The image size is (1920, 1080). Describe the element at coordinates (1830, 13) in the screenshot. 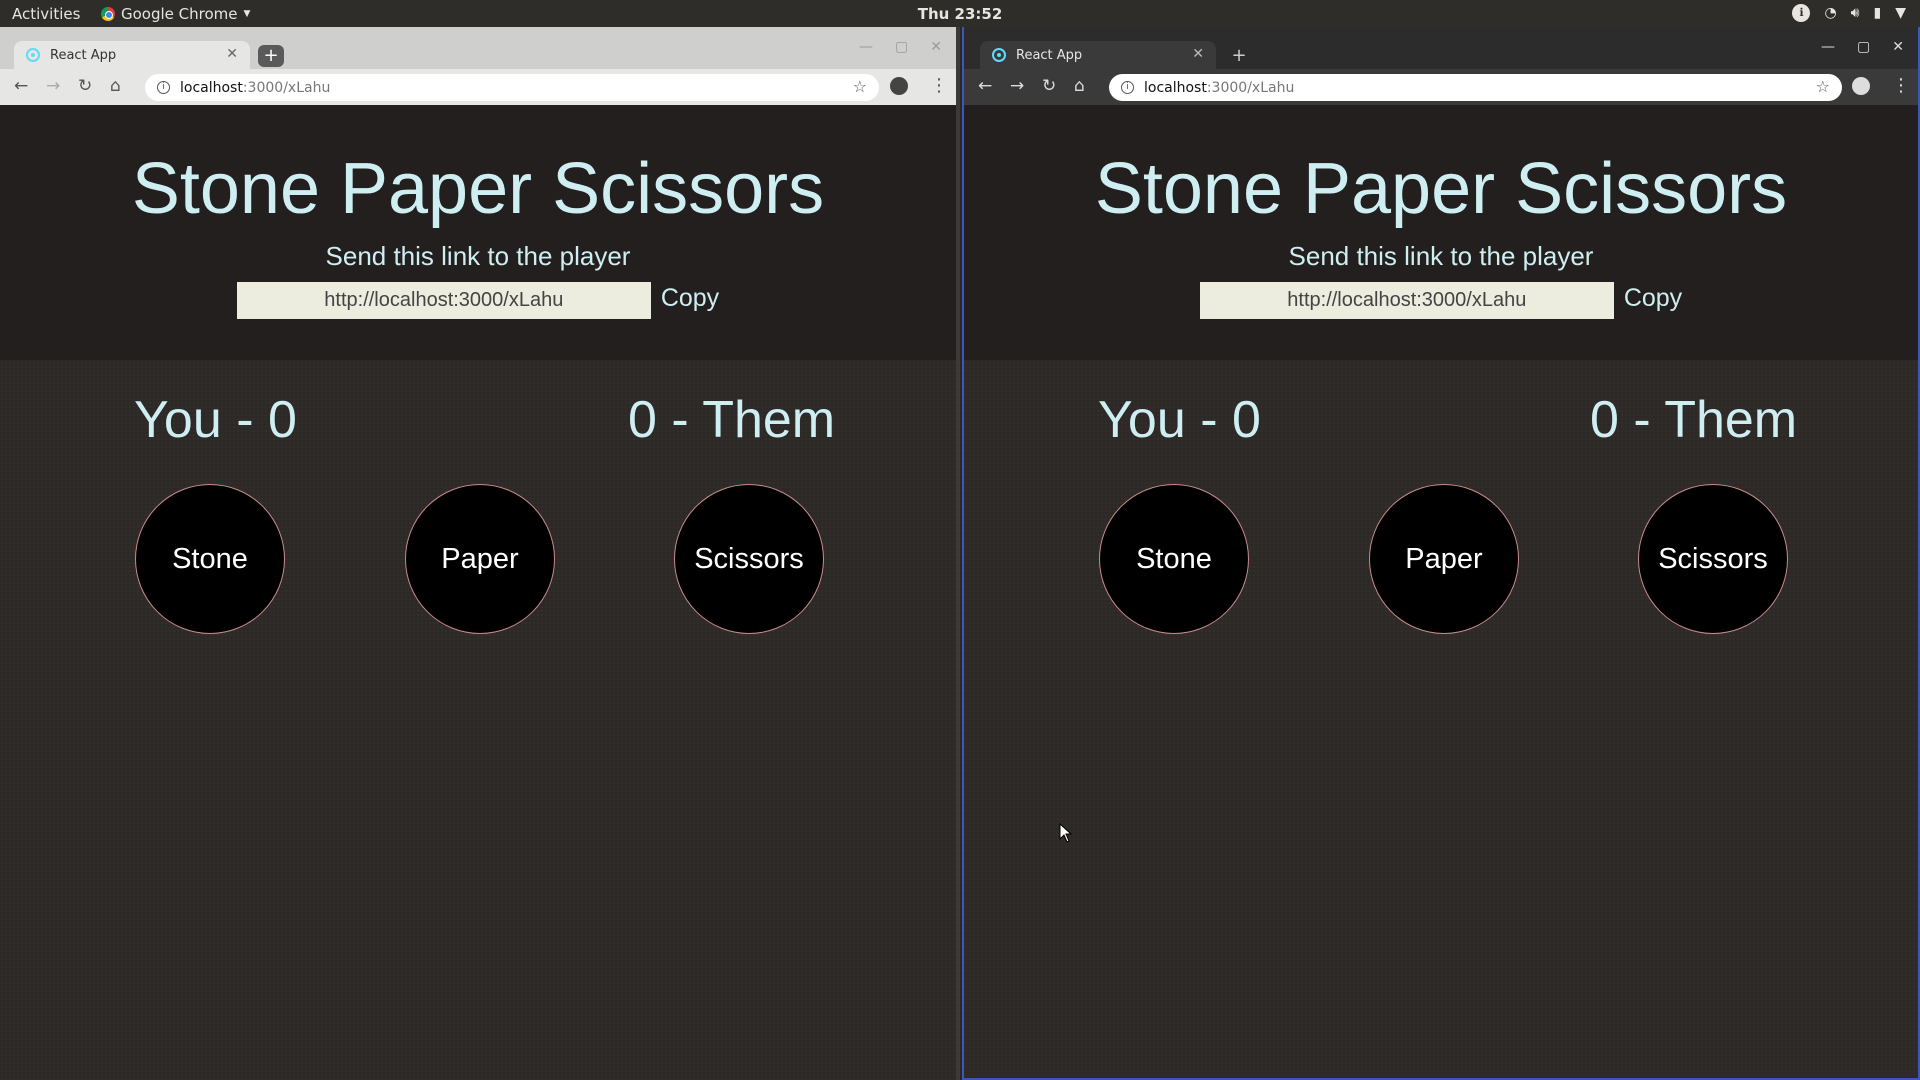

I see `wifi-icon: ◔` at that location.